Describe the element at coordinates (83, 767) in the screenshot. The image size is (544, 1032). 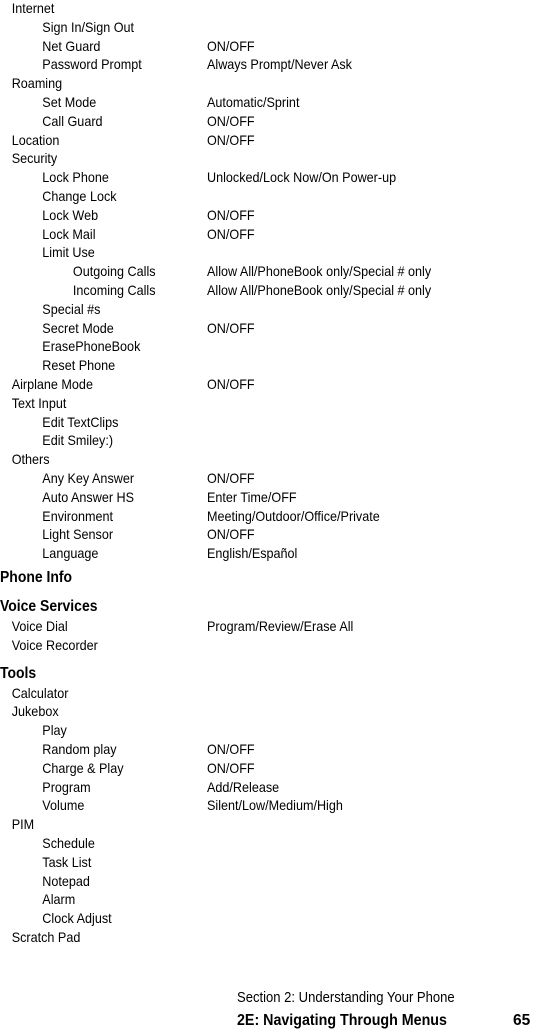
I see `menu-item-label: Charge & Play` at that location.